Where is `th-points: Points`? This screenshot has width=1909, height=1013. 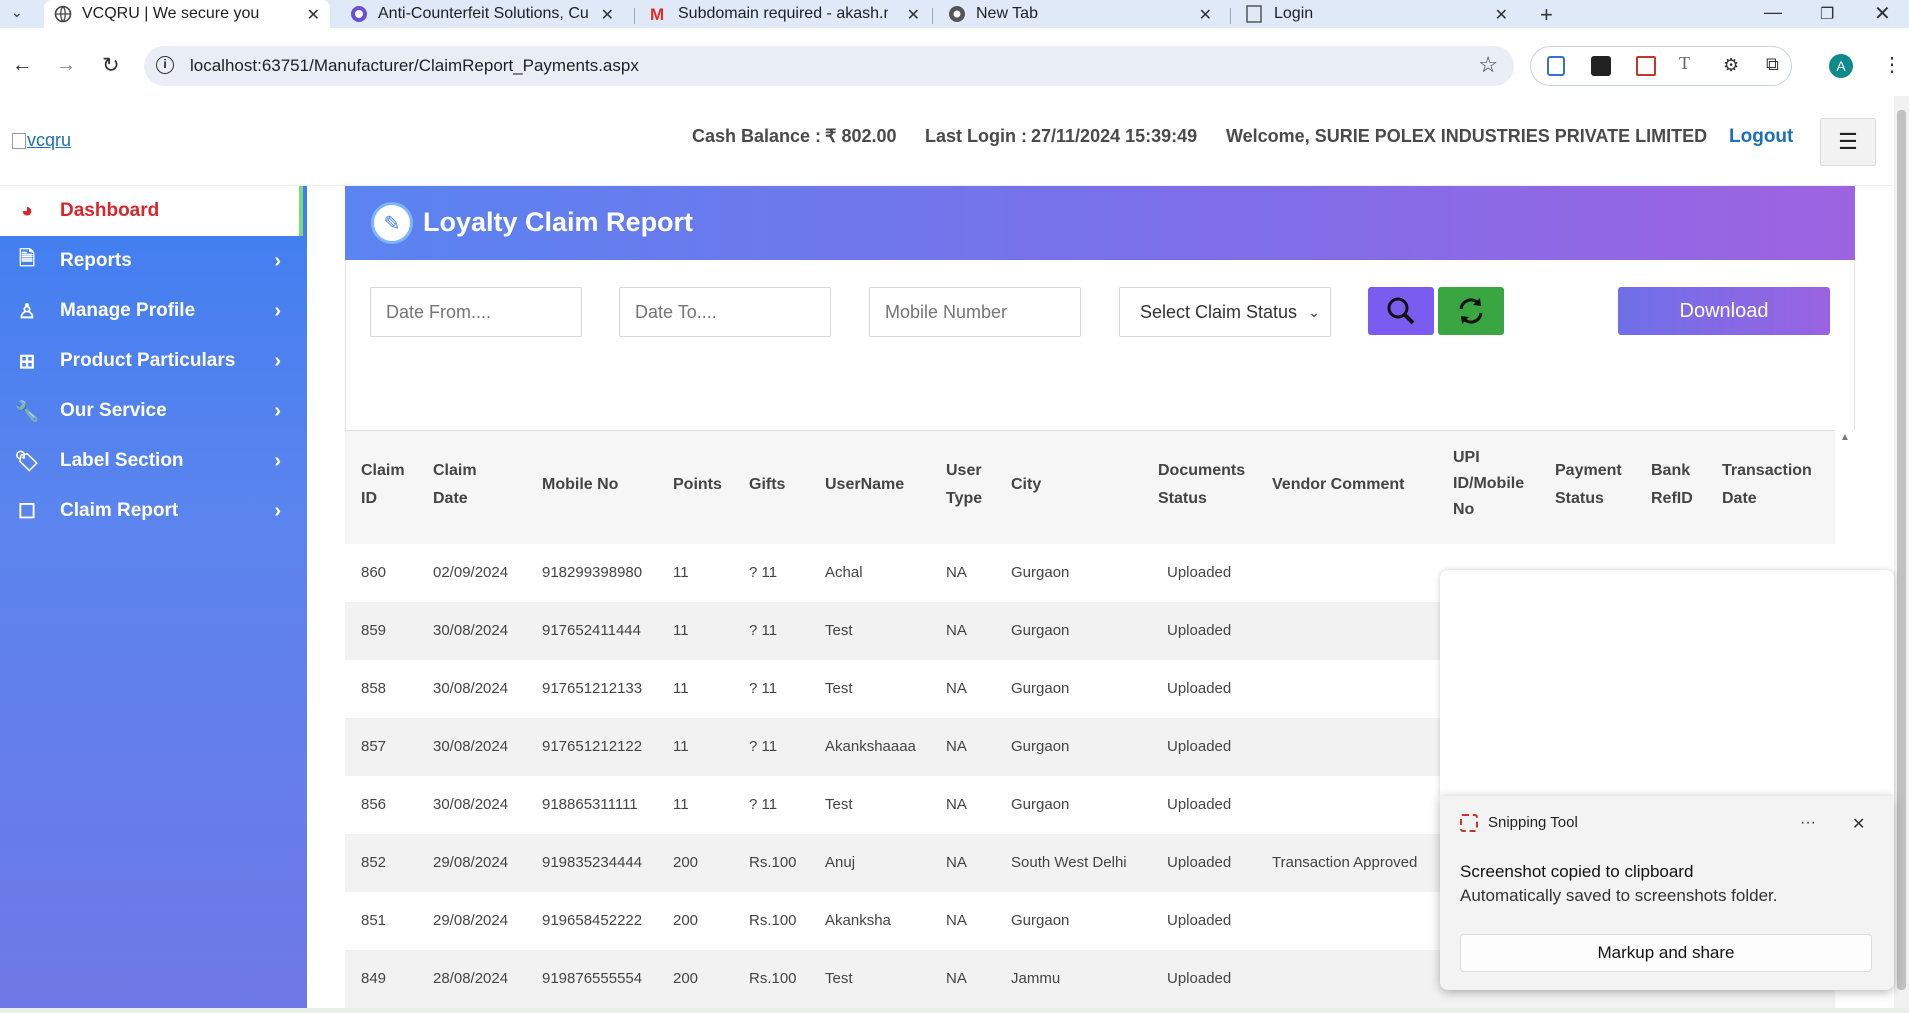
th-points: Points is located at coordinates (697, 485).